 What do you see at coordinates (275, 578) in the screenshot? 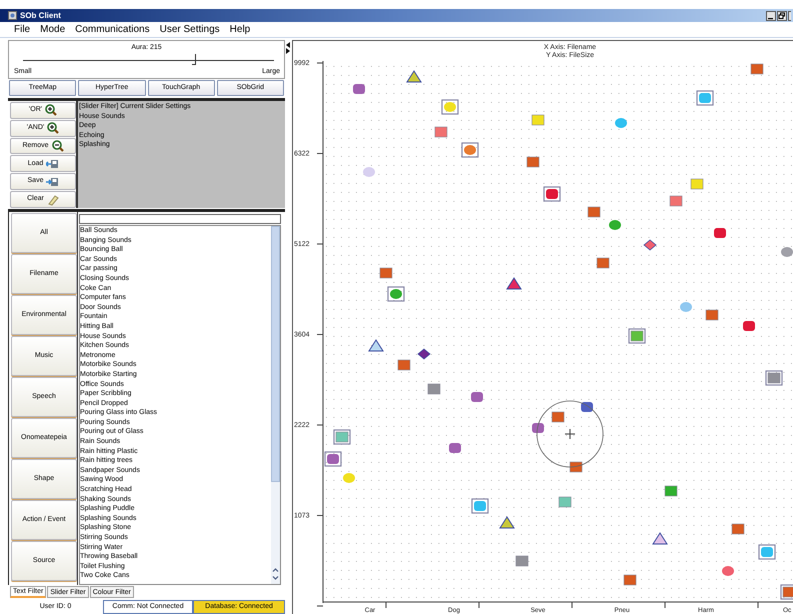
I see `scroll-down-icon` at bounding box center [275, 578].